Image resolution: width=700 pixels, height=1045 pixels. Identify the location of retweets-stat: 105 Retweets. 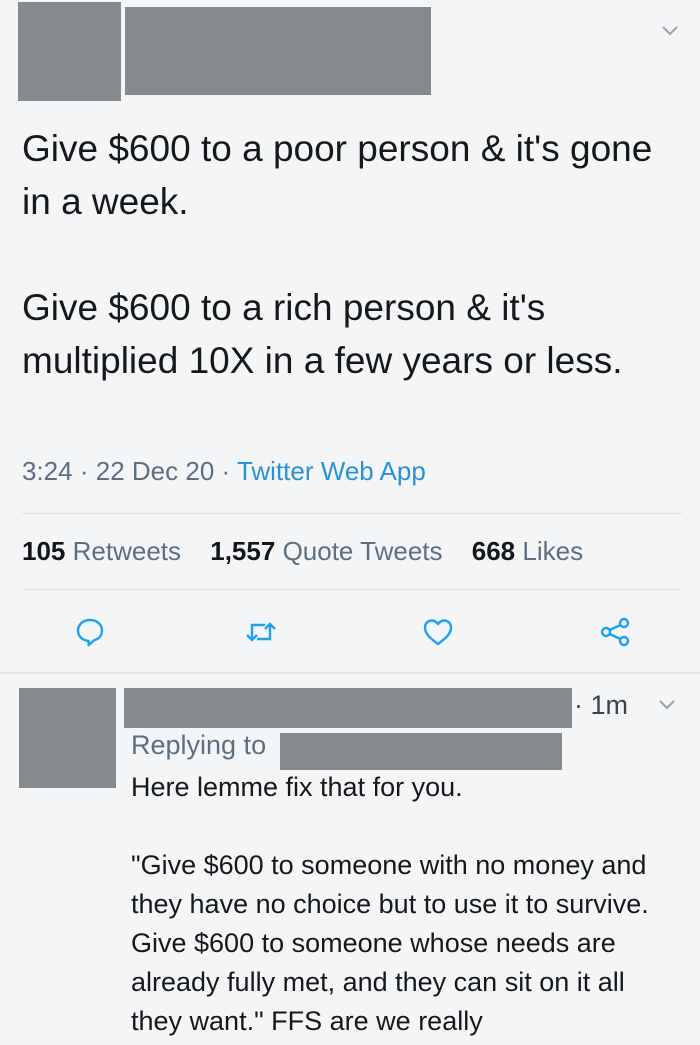
(101, 551).